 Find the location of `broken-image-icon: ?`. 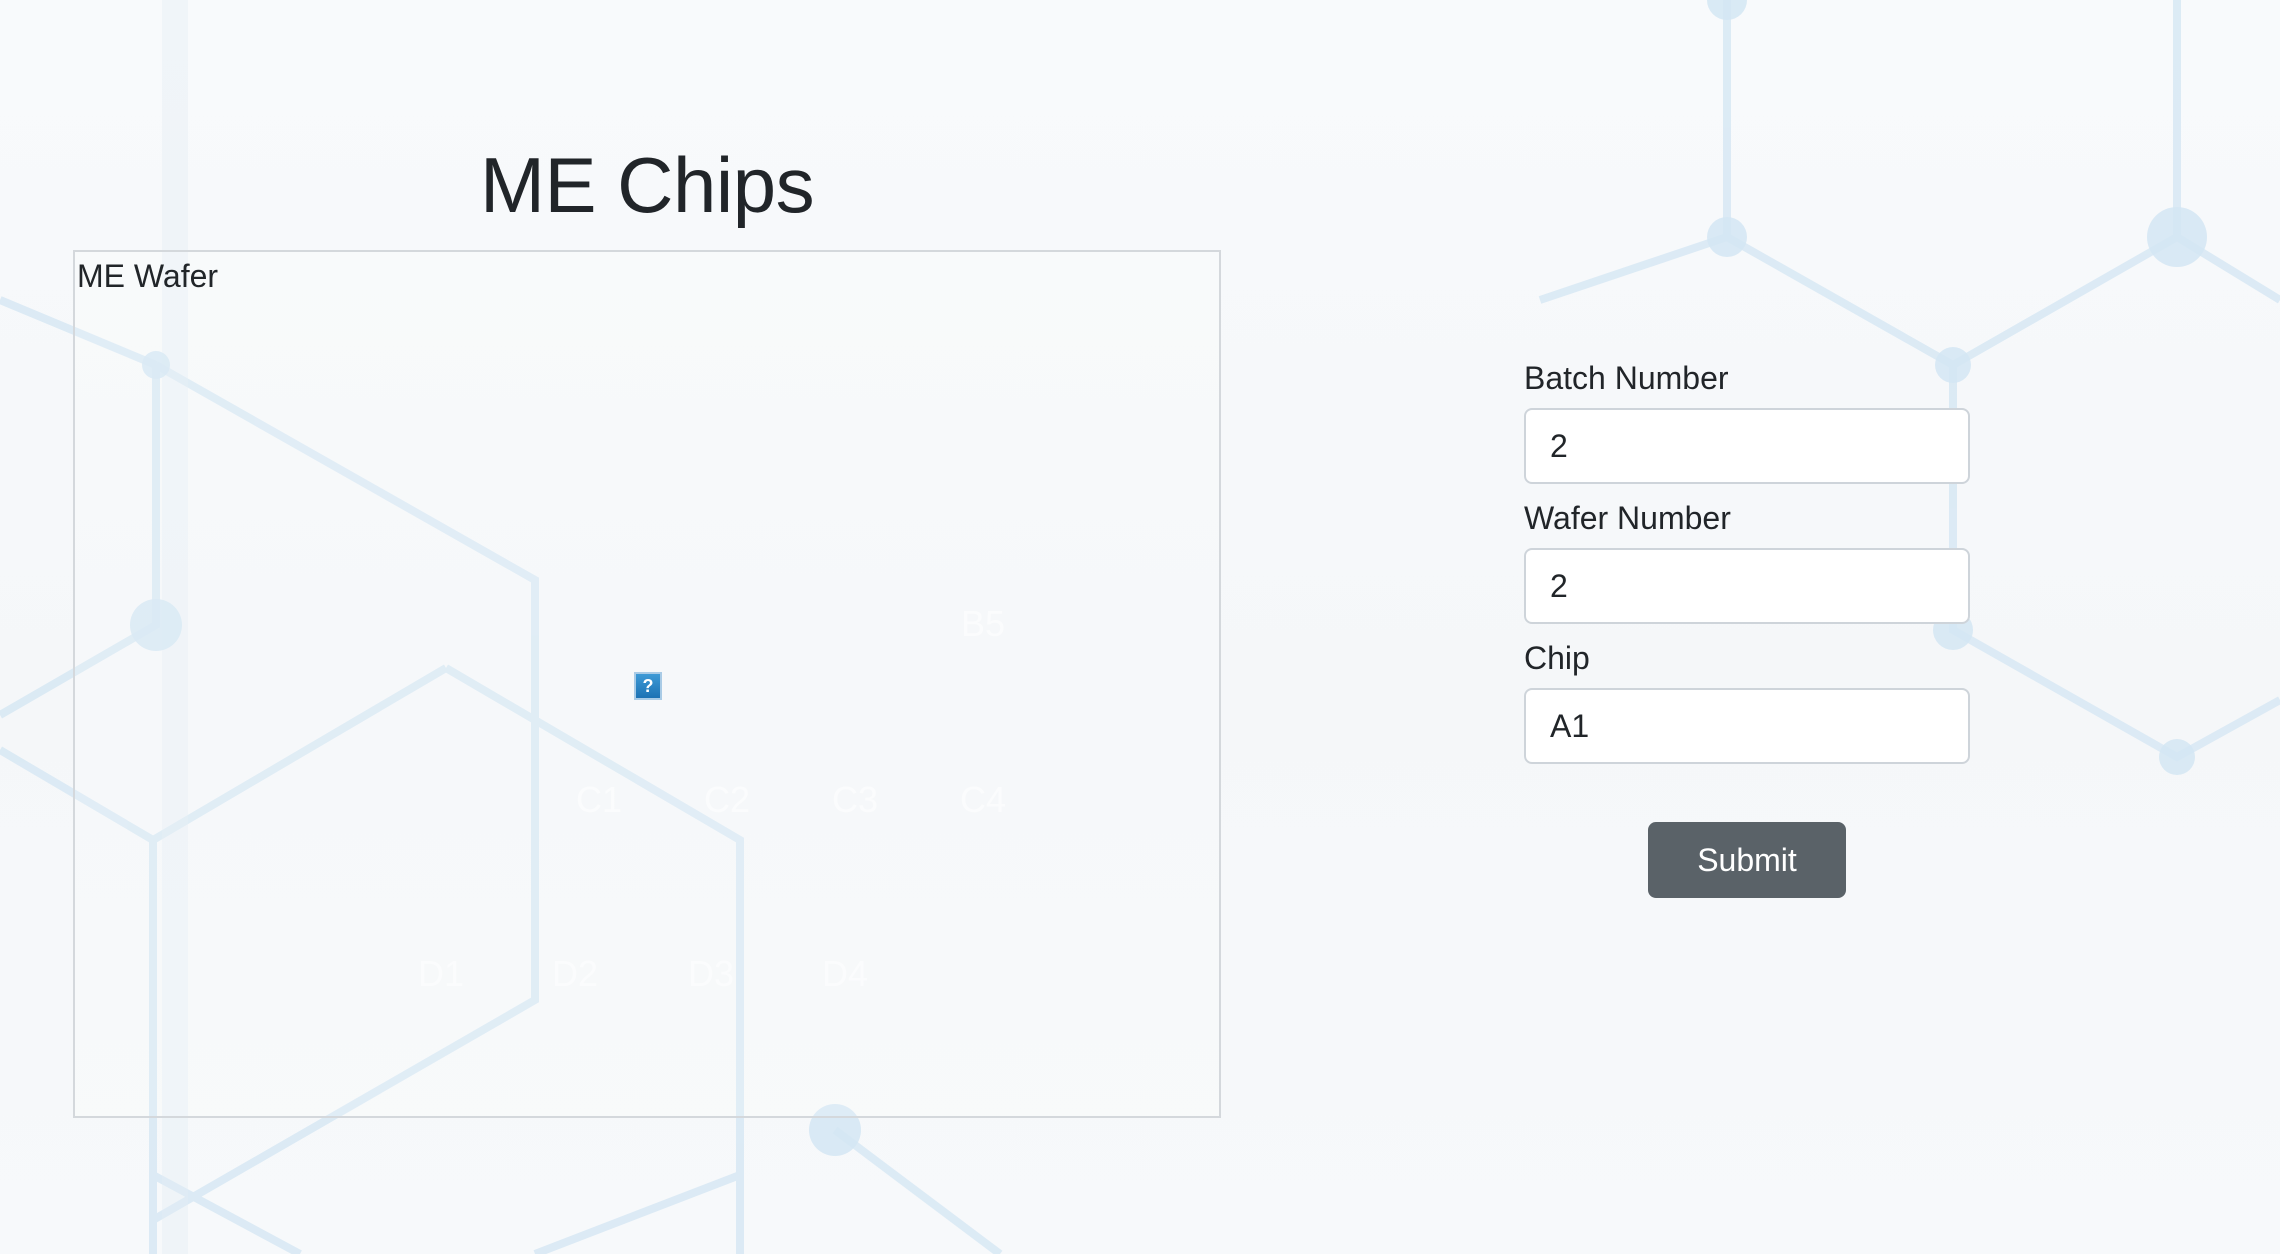

broken-image-icon: ? is located at coordinates (648, 686).